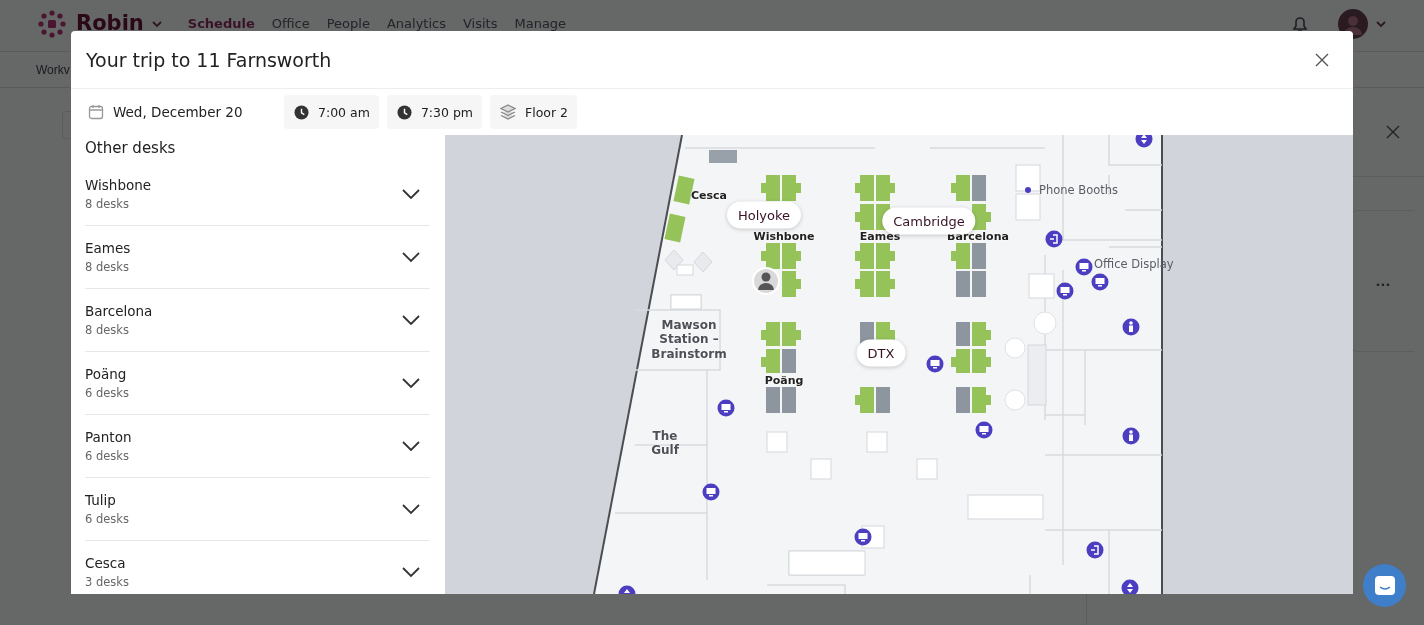  What do you see at coordinates (534, 112) in the screenshot?
I see `floor-button: Floor 2` at bounding box center [534, 112].